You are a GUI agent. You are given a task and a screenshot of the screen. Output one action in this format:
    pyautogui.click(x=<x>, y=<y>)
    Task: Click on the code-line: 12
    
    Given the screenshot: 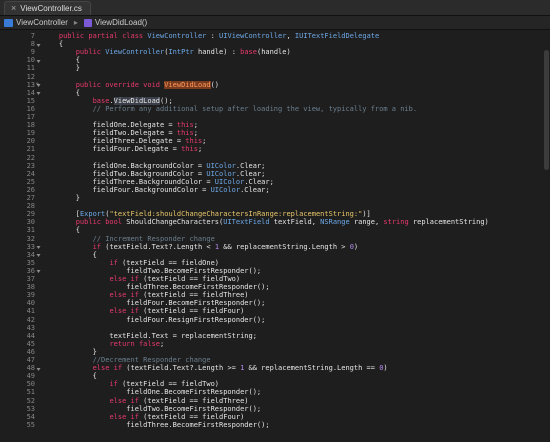 What is the action you would take?
    pyautogui.click(x=275, y=77)
    